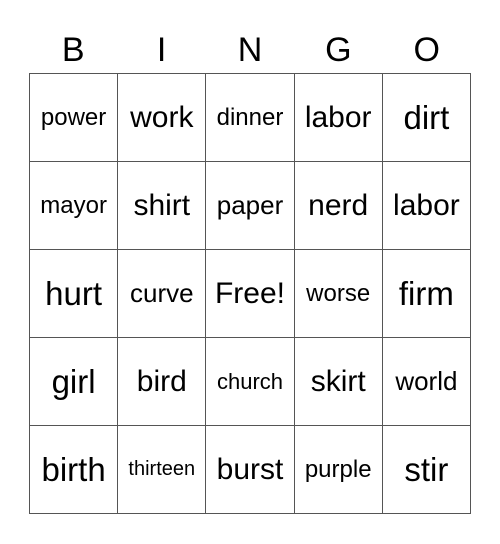 Image resolution: width=500 pixels, height=544 pixels. I want to click on bingo-cell: birth, so click(74, 470).